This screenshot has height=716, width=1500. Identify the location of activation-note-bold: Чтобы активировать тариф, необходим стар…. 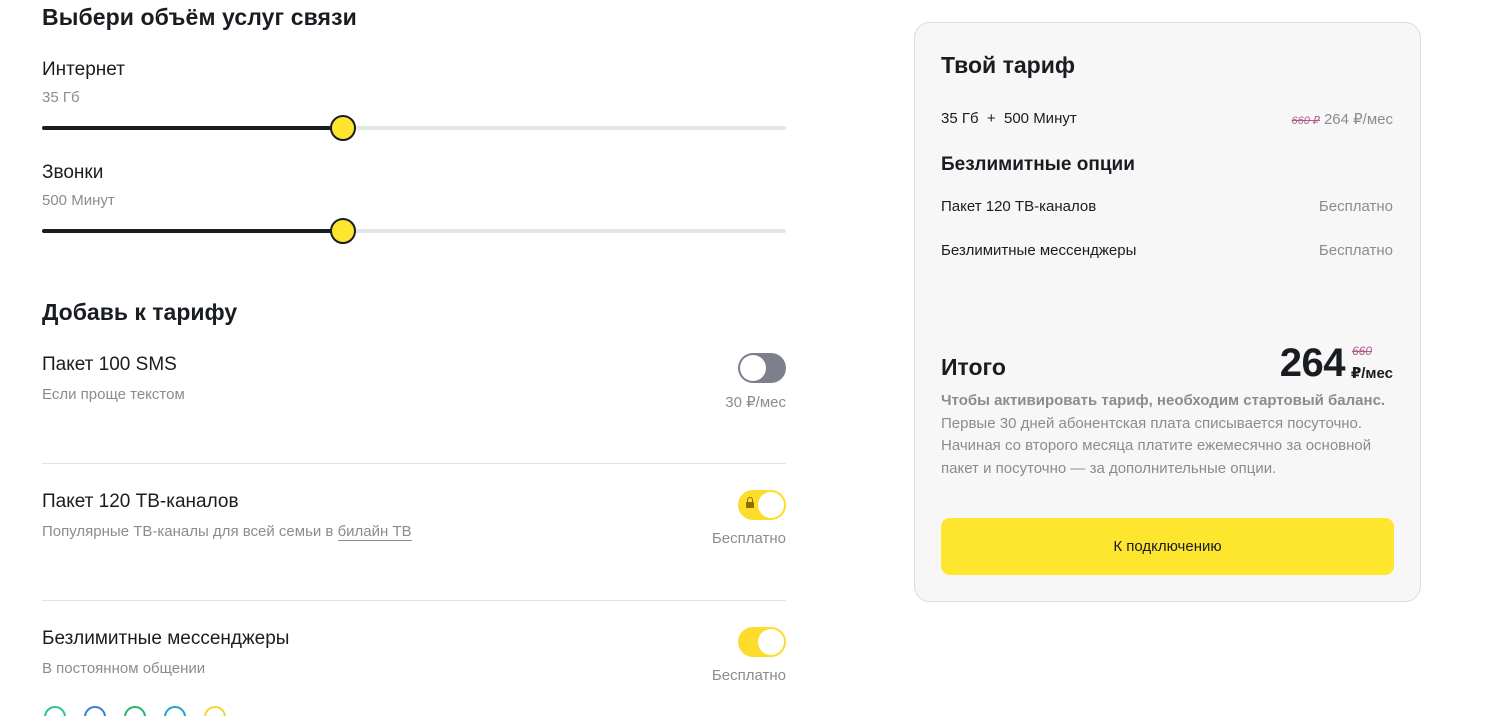
(1163, 400).